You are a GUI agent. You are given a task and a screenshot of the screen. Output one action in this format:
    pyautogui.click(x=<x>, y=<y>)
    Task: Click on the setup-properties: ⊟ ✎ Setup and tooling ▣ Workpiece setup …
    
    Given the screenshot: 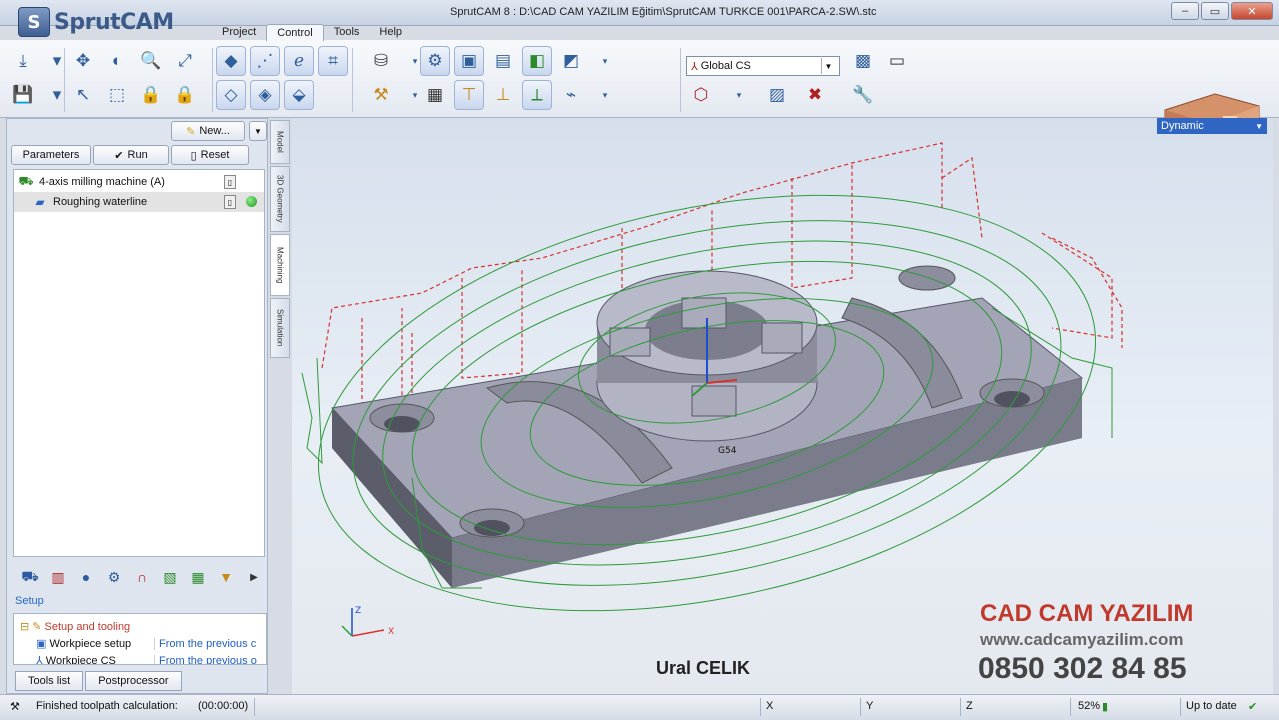 What is the action you would take?
    pyautogui.click(x=140, y=639)
    